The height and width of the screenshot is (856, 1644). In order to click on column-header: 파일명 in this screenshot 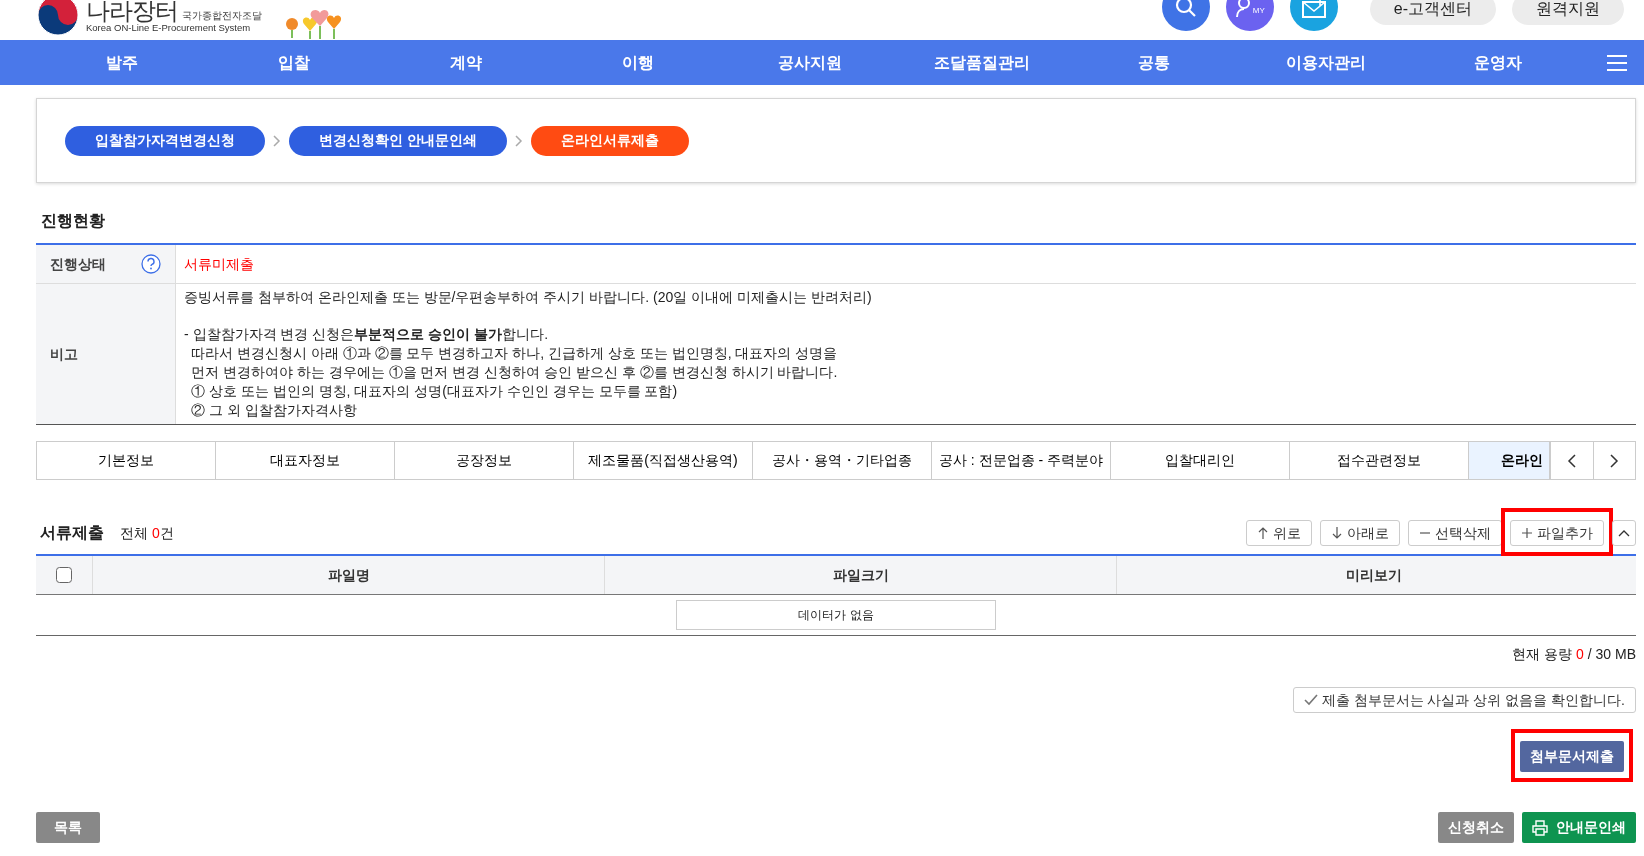, I will do `click(349, 575)`.